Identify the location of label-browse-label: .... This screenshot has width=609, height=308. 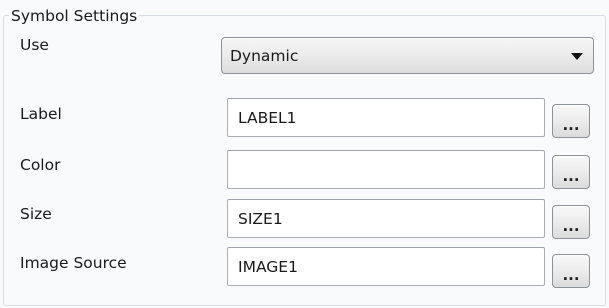
(571, 125).